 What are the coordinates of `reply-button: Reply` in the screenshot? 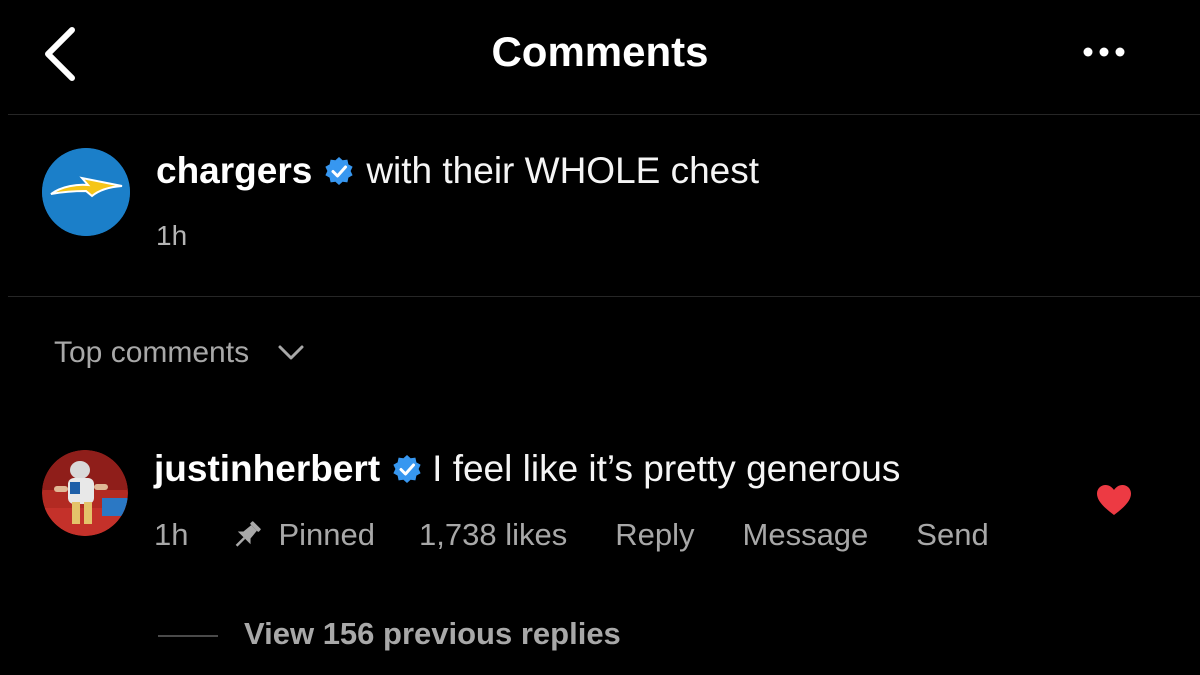 It's located at (654, 535).